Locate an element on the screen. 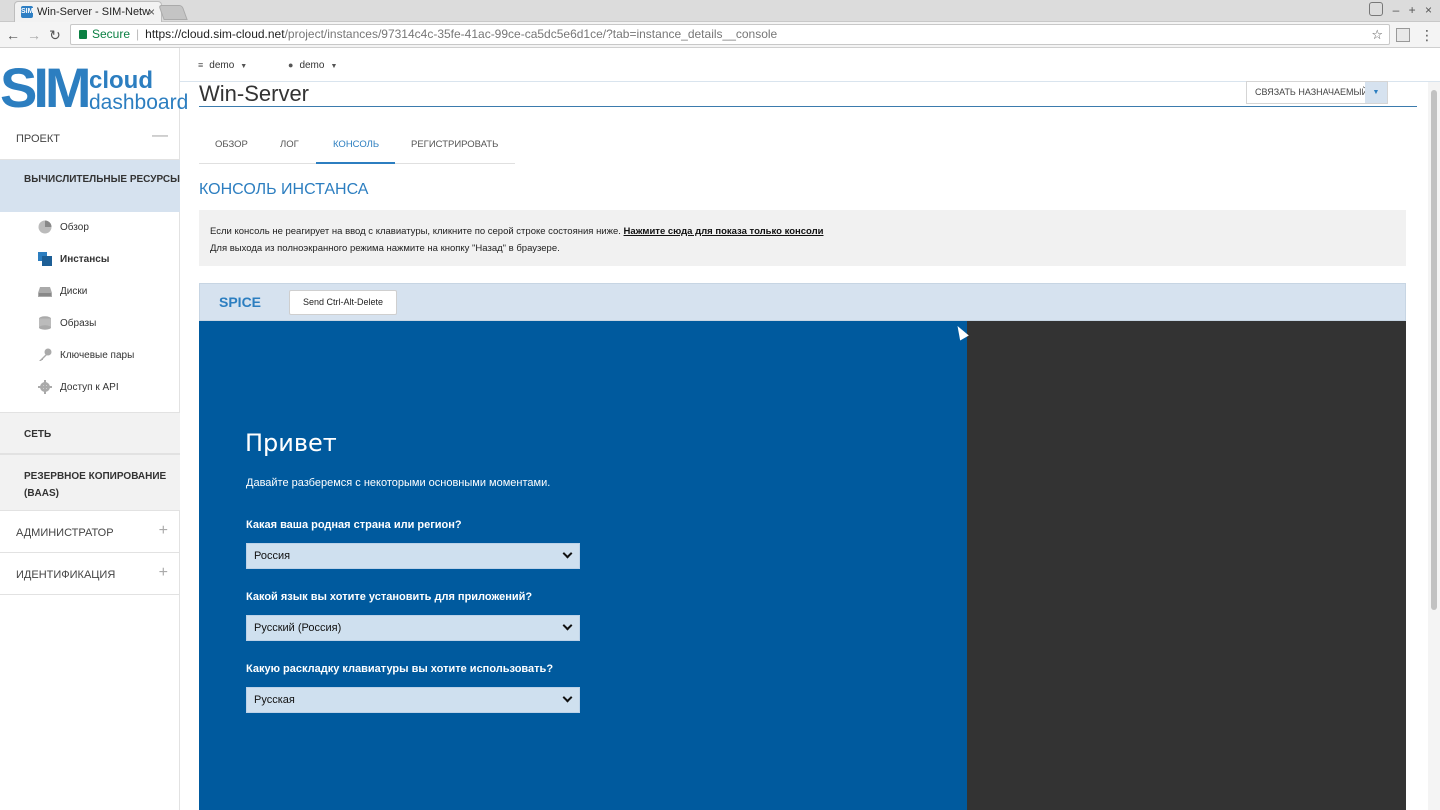  tab-title: Win-Server - SIM-Netw is located at coordinates (94, 12).